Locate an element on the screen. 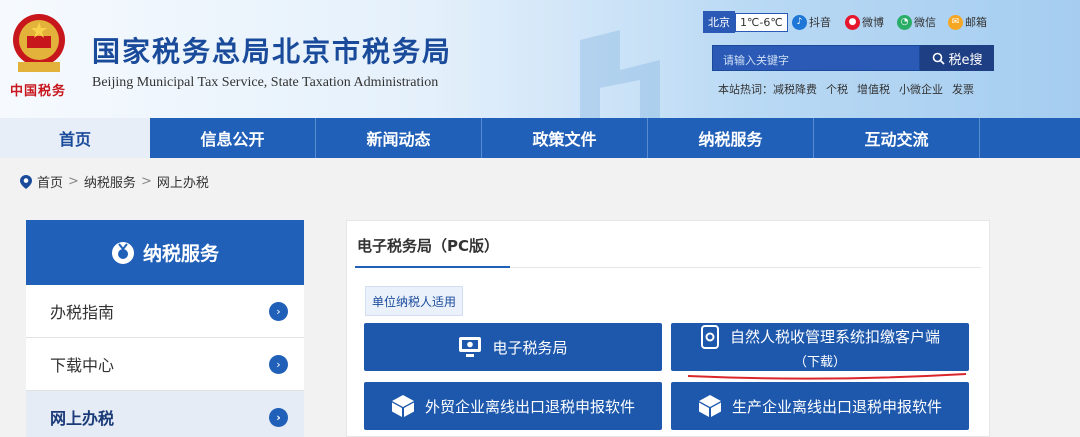  weather-temp: 1℃-6℃ is located at coordinates (761, 22).